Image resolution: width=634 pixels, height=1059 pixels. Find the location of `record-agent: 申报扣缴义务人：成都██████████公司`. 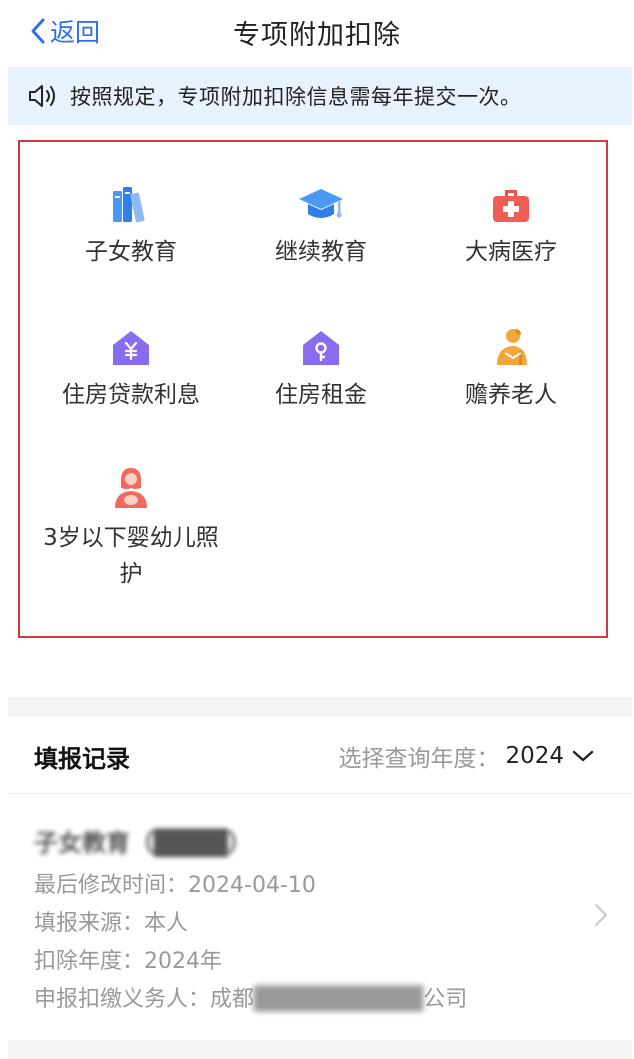

record-agent: 申报扣缴义务人：成都██████████公司 is located at coordinates (250, 997).